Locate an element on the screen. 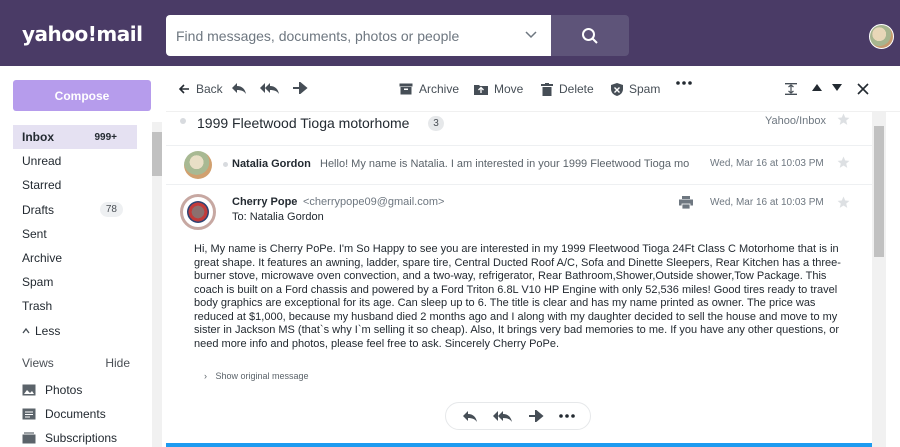  archive-icon is located at coordinates (406, 89).